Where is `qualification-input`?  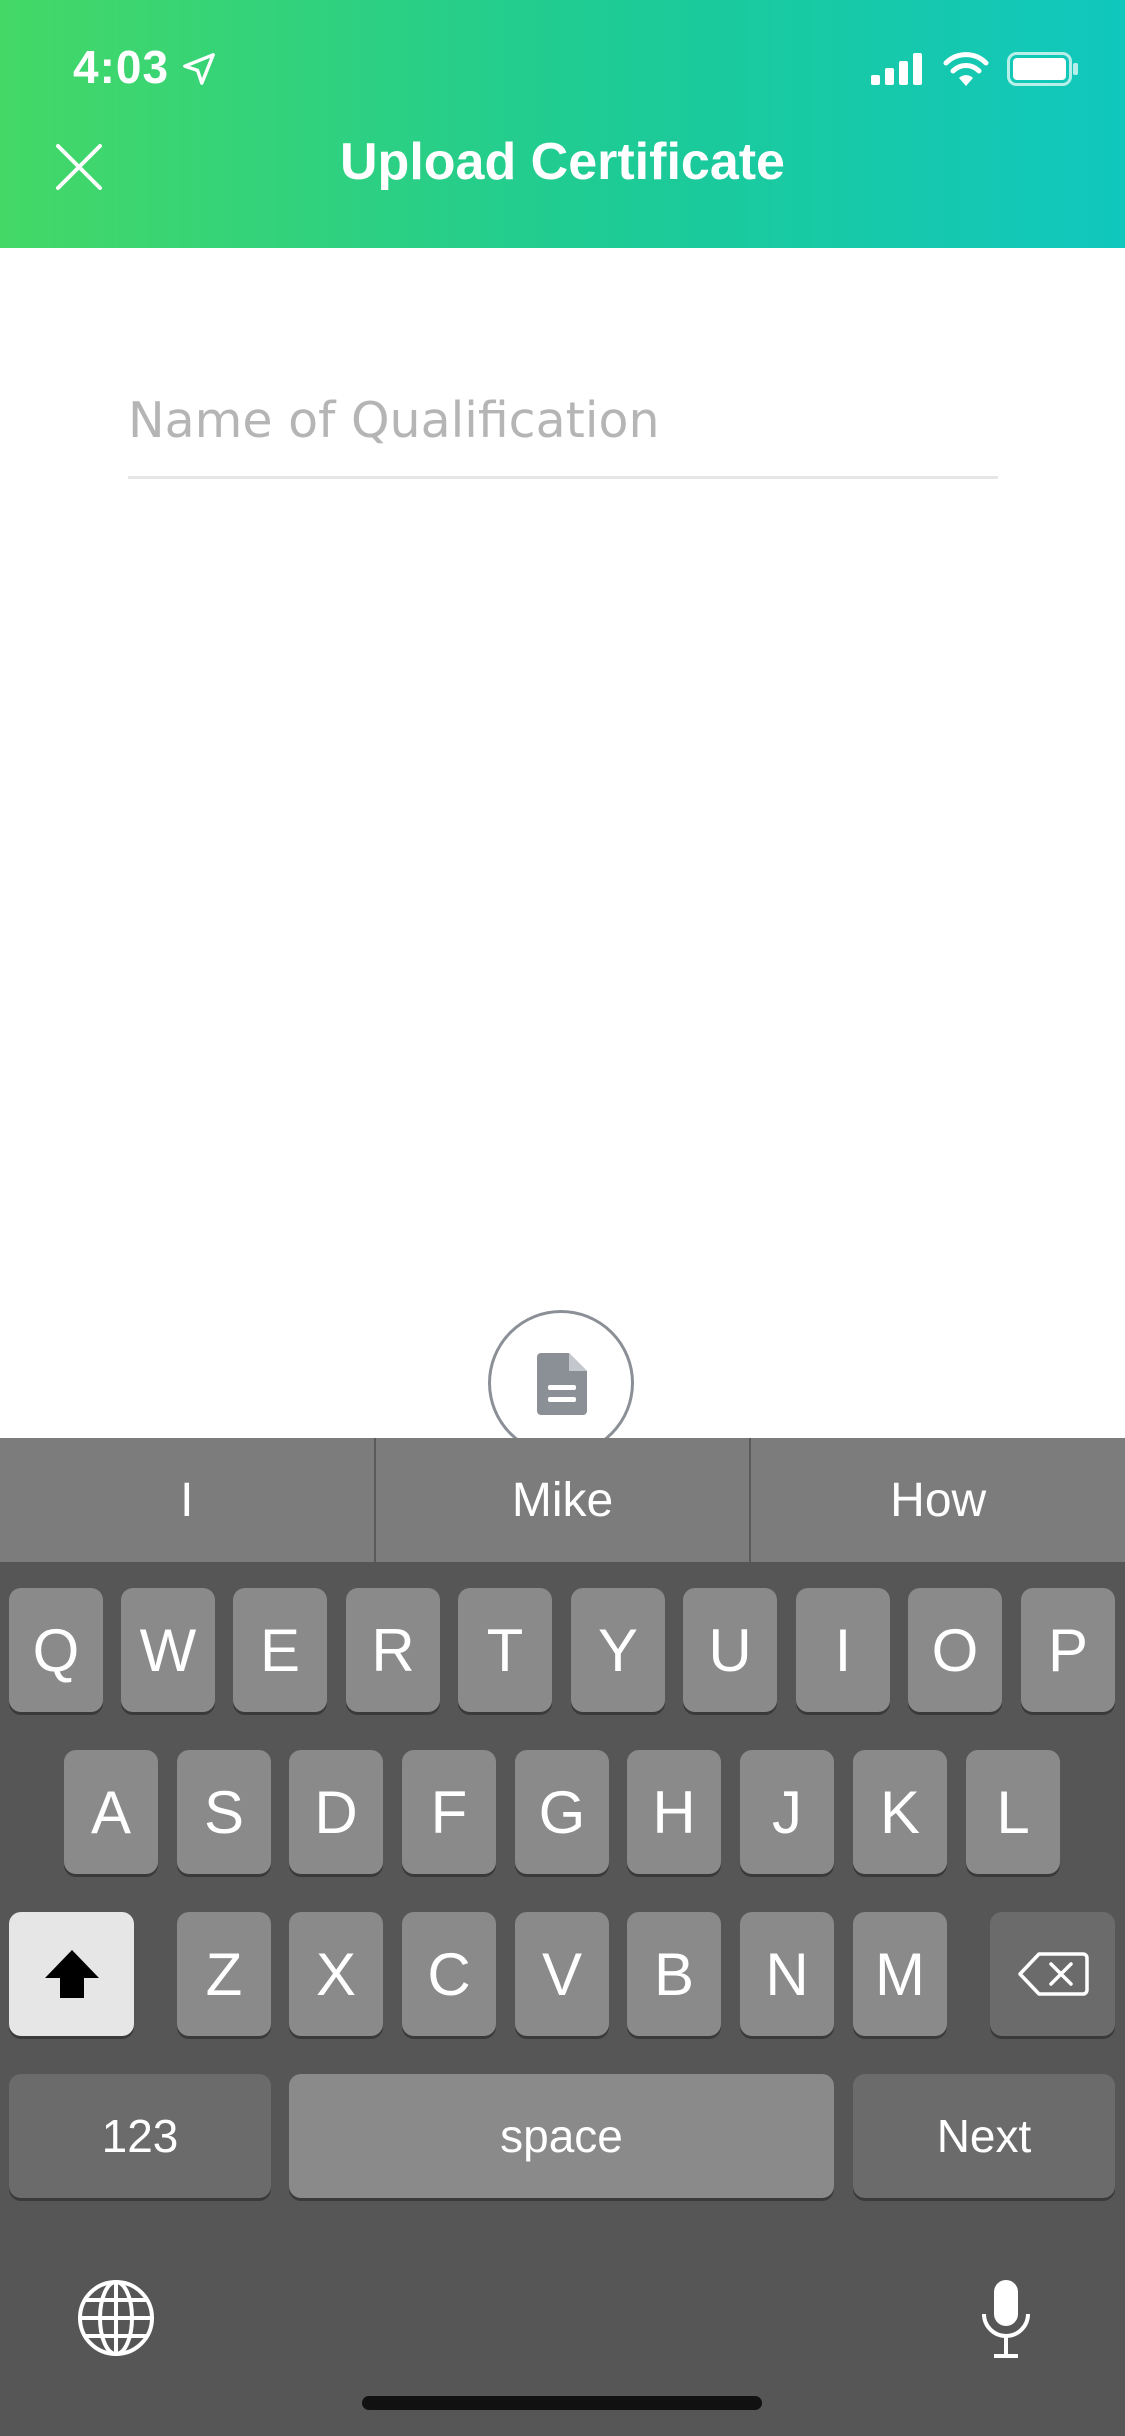 qualification-input is located at coordinates (563, 420).